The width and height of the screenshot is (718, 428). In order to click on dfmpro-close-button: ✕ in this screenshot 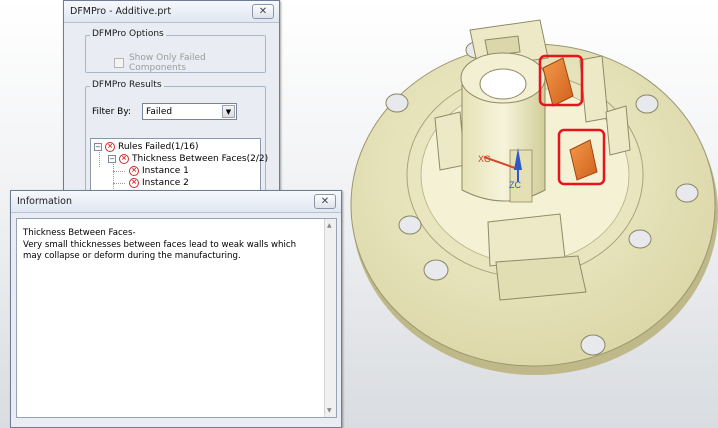, I will do `click(263, 11)`.